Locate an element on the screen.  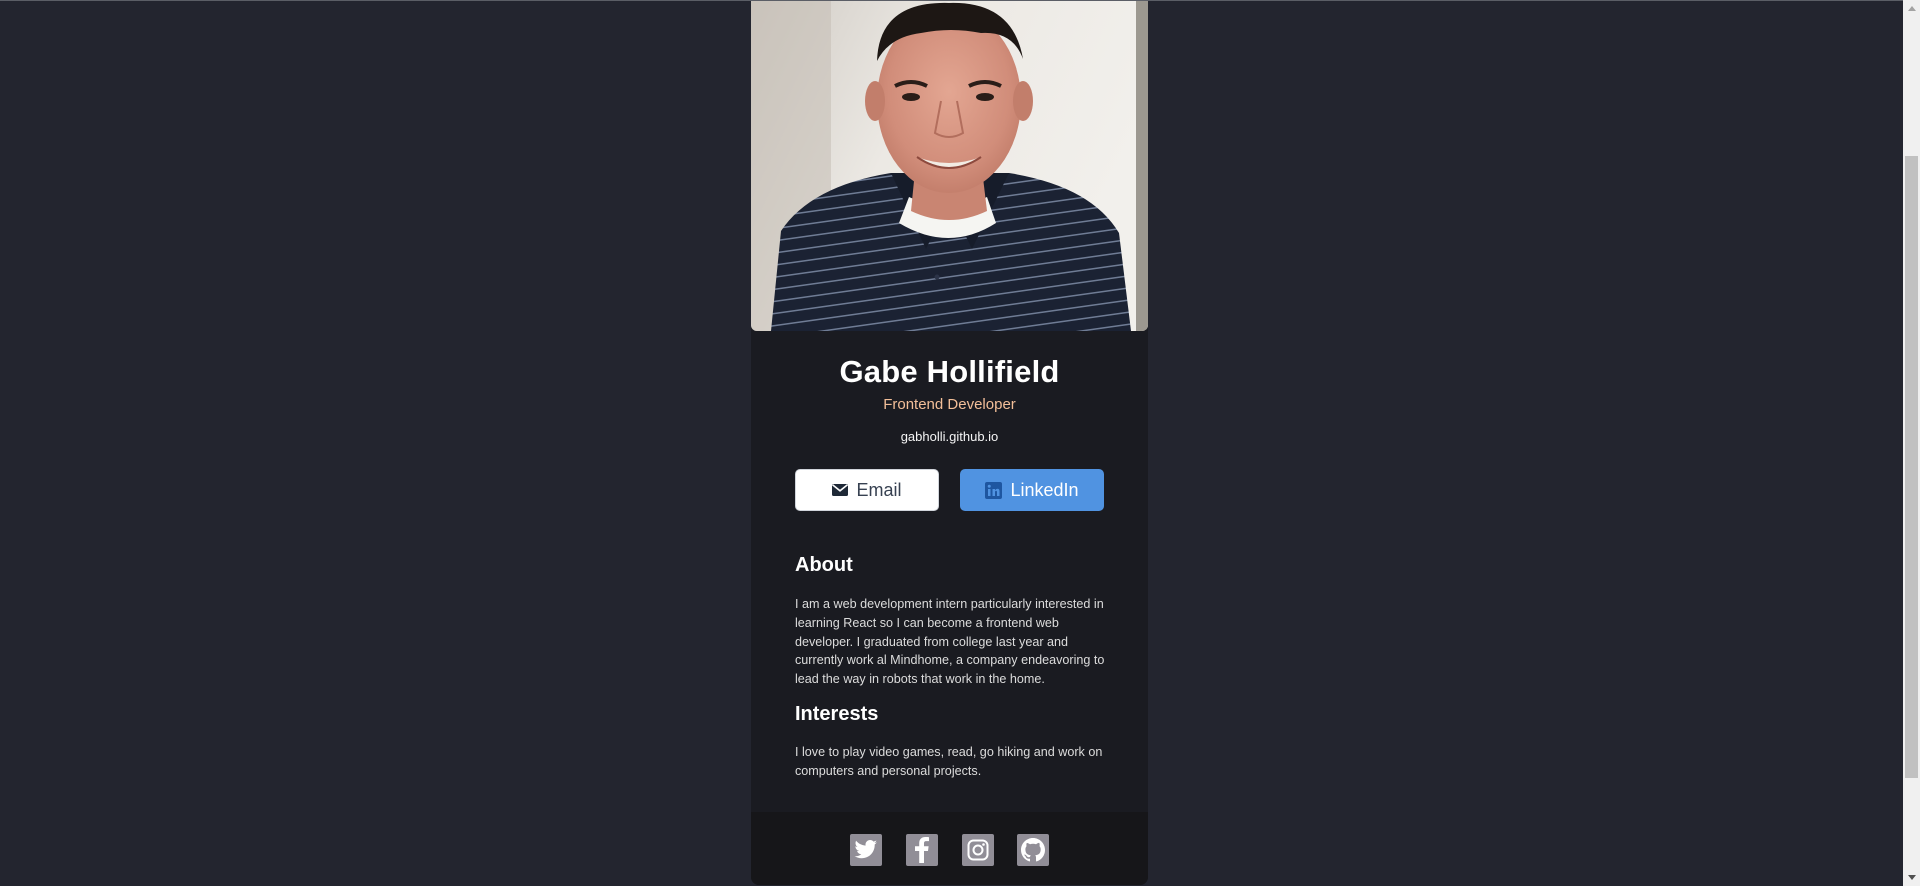
facebook-icon is located at coordinates (922, 850).